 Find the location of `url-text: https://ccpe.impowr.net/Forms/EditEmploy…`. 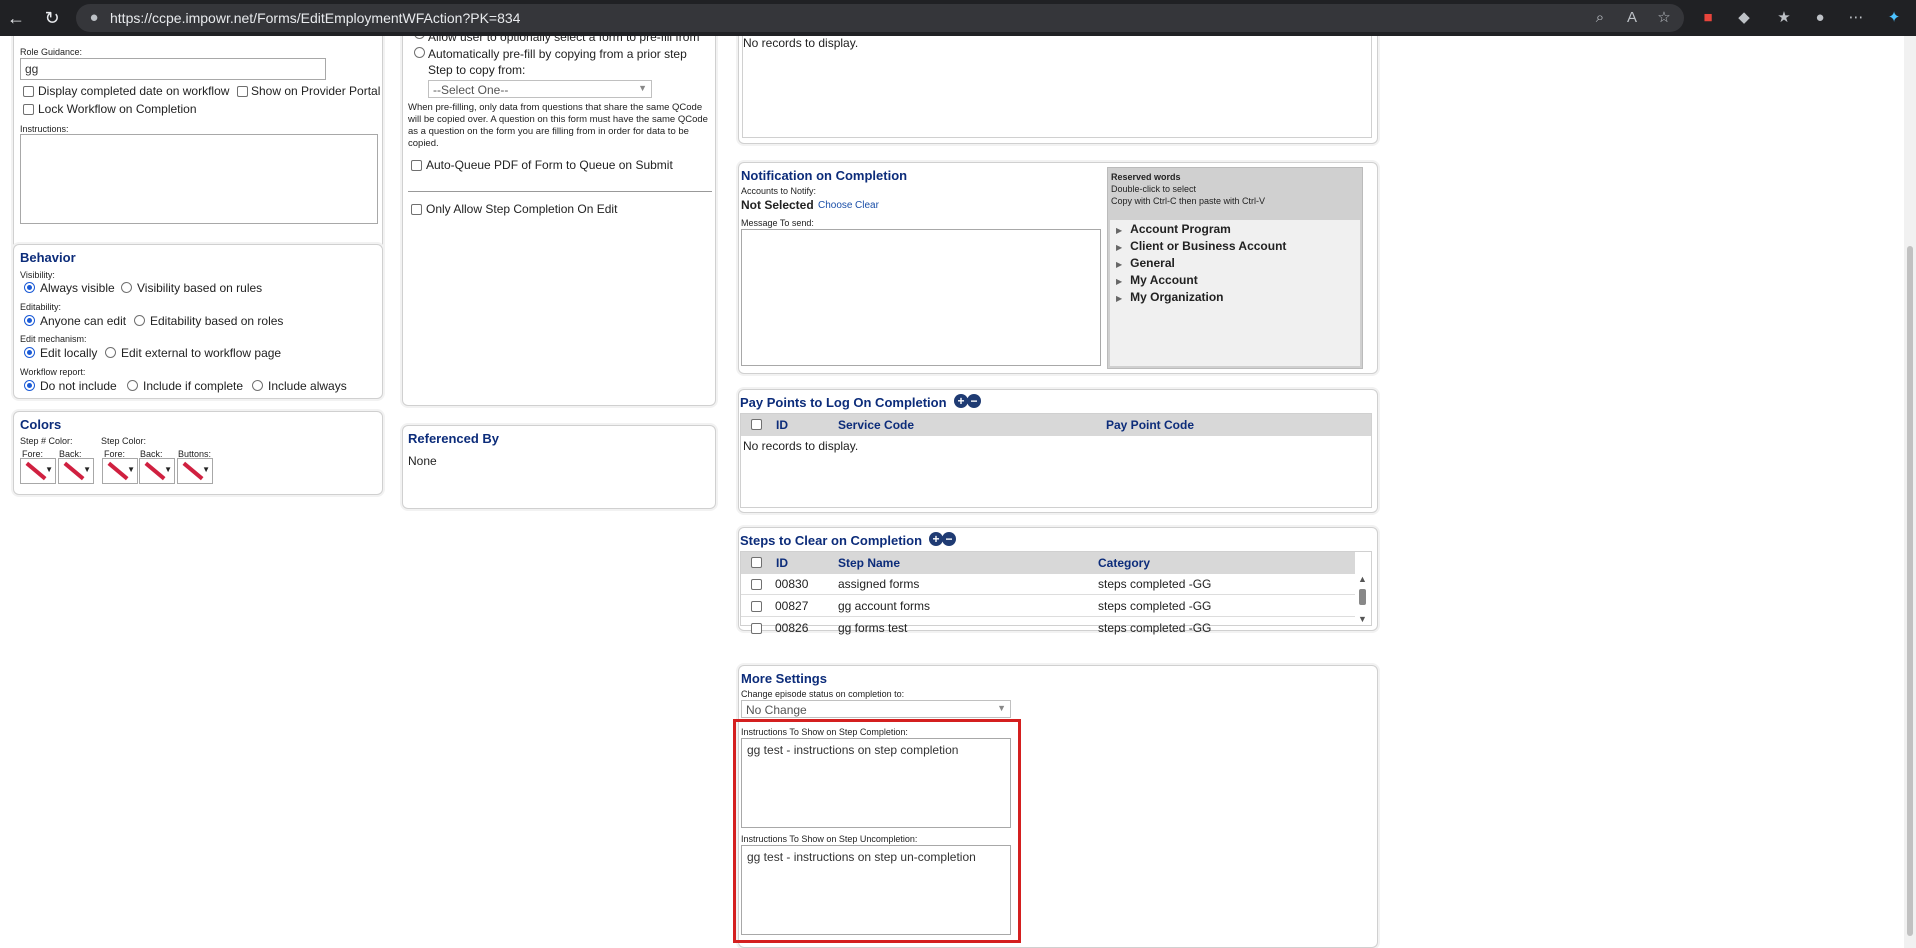

url-text: https://ccpe.impowr.net/Forms/EditEmploy… is located at coordinates (315, 18).